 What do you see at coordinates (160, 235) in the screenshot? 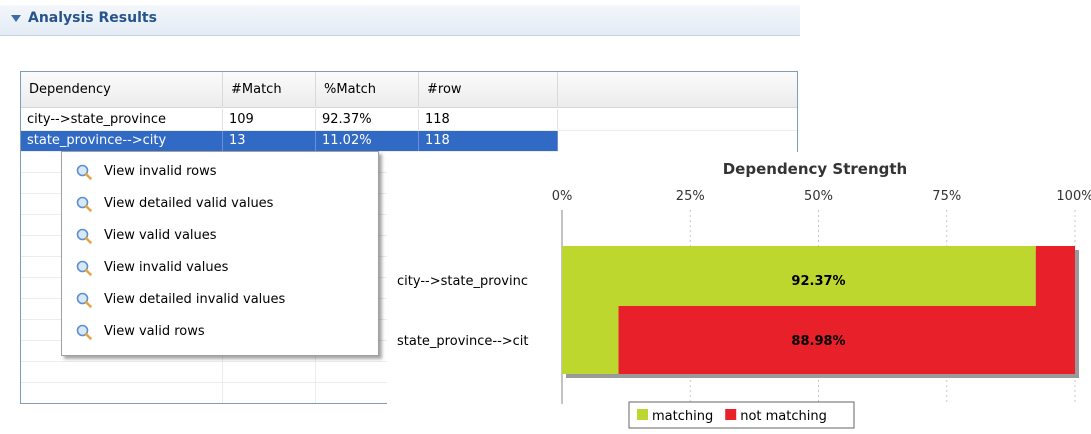
I see `menu-item-label: View valid values` at bounding box center [160, 235].